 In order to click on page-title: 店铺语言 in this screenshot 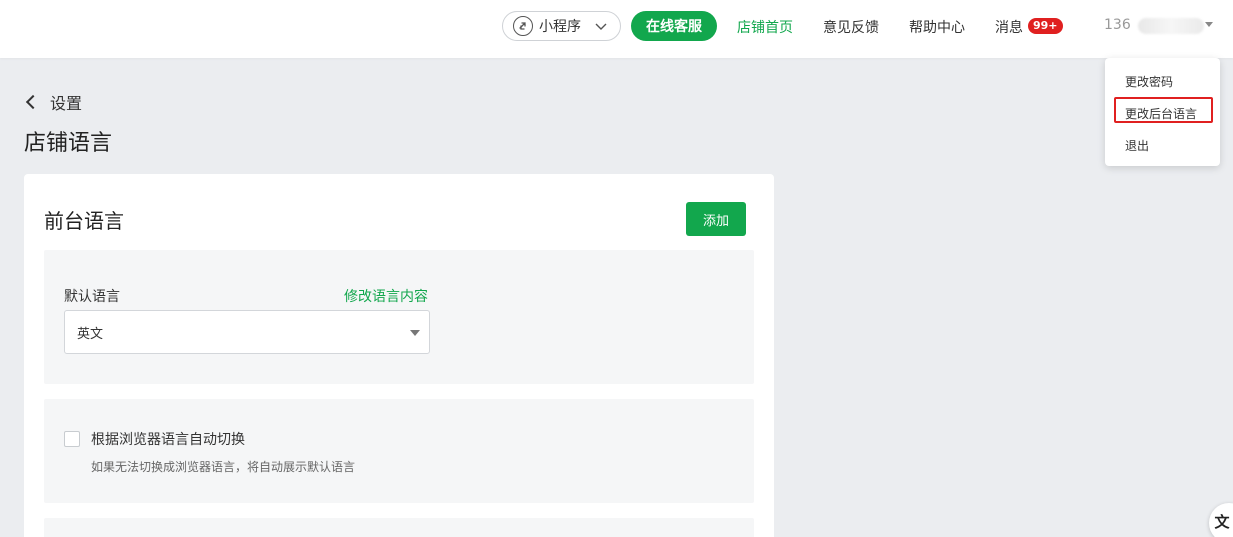, I will do `click(68, 143)`.